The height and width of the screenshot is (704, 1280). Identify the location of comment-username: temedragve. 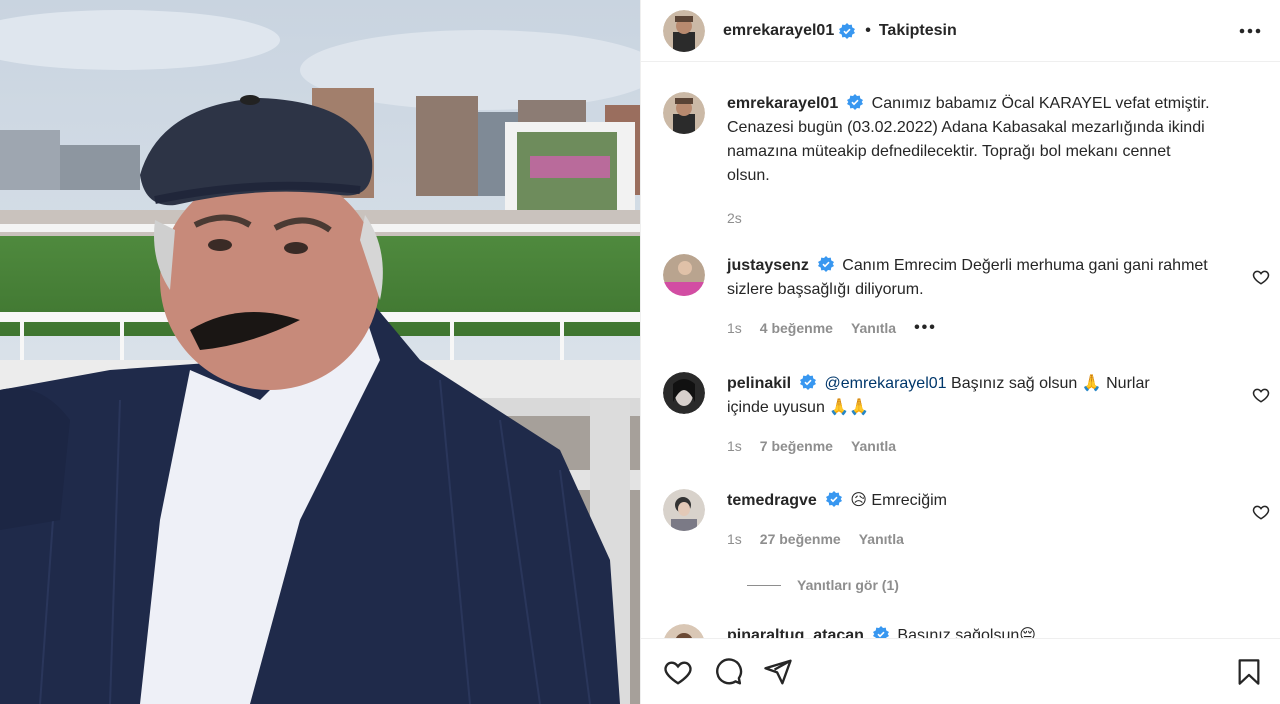
(772, 500).